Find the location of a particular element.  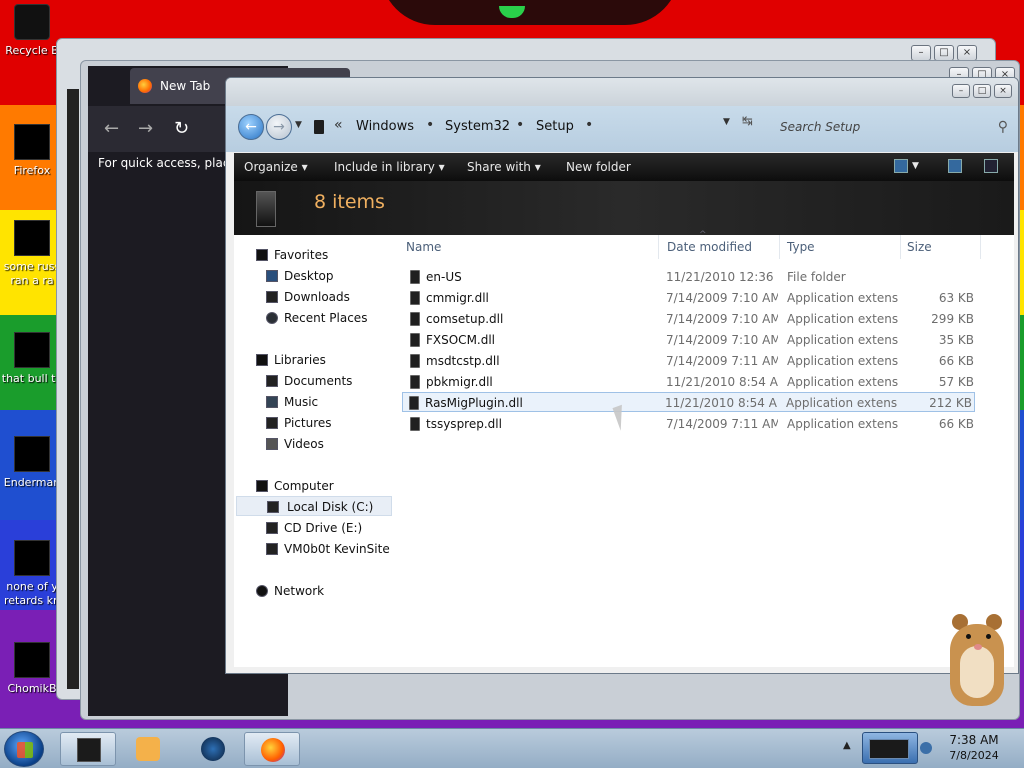

desktop-icon-chomik: ChomikB is located at coordinates (32, 669).